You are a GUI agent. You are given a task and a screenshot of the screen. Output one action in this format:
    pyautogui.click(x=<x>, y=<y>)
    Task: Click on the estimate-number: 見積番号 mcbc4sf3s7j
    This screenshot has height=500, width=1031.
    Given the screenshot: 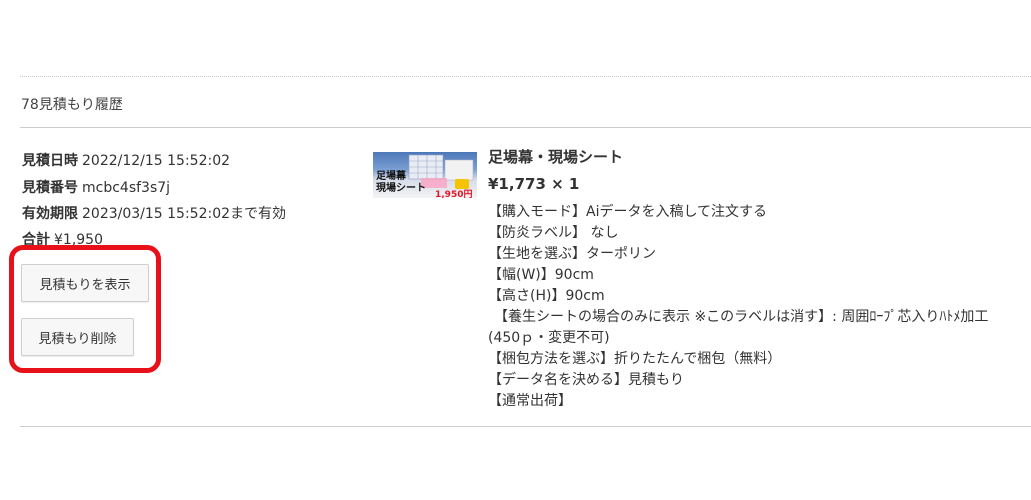 What is the action you would take?
    pyautogui.click(x=96, y=187)
    